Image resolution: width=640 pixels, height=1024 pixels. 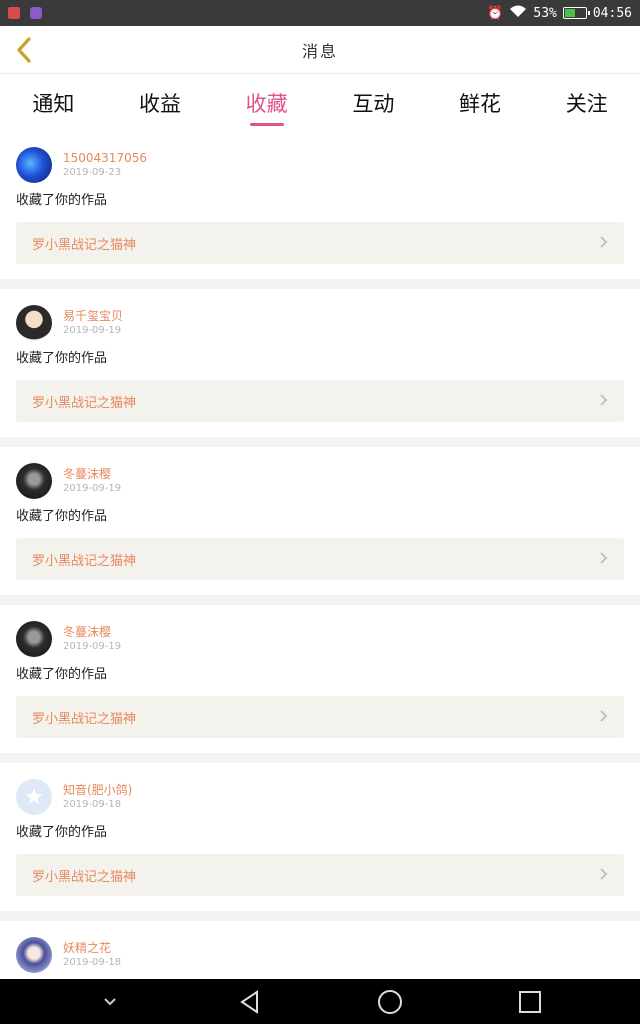 I want to click on status-notifications, so click(x=25, y=13).